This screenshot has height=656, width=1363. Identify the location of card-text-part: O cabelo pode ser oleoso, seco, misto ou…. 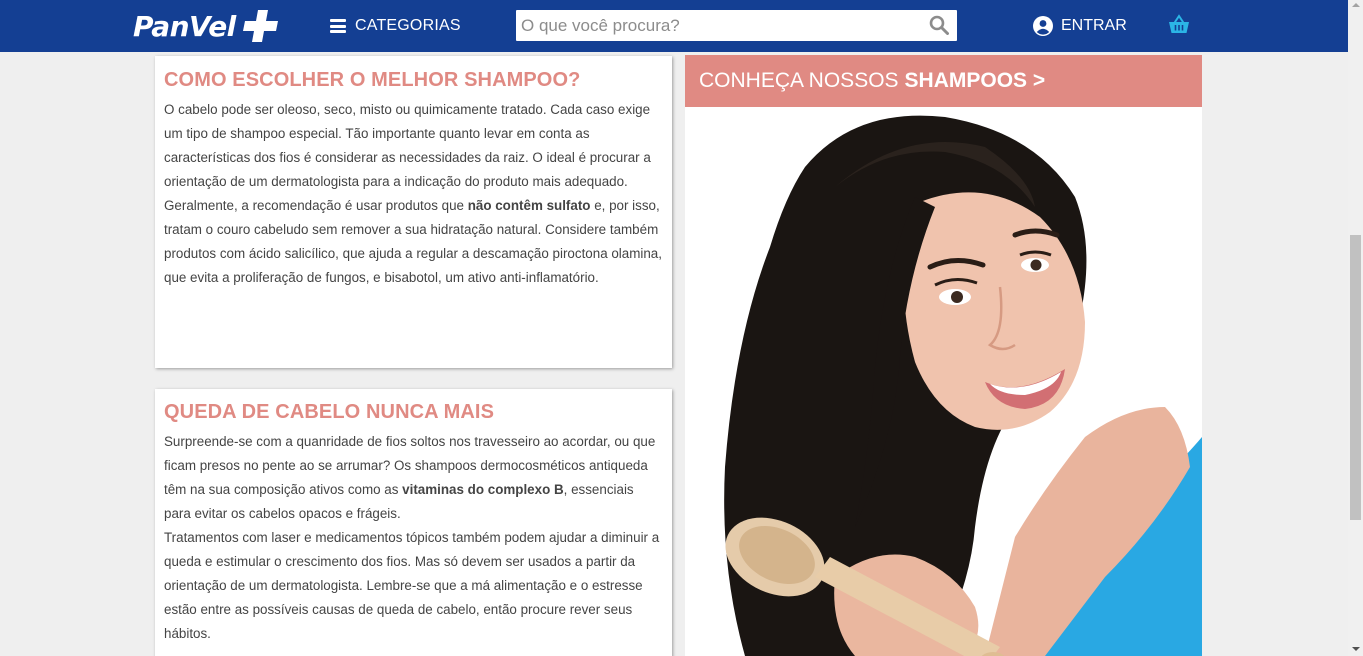
(407, 157).